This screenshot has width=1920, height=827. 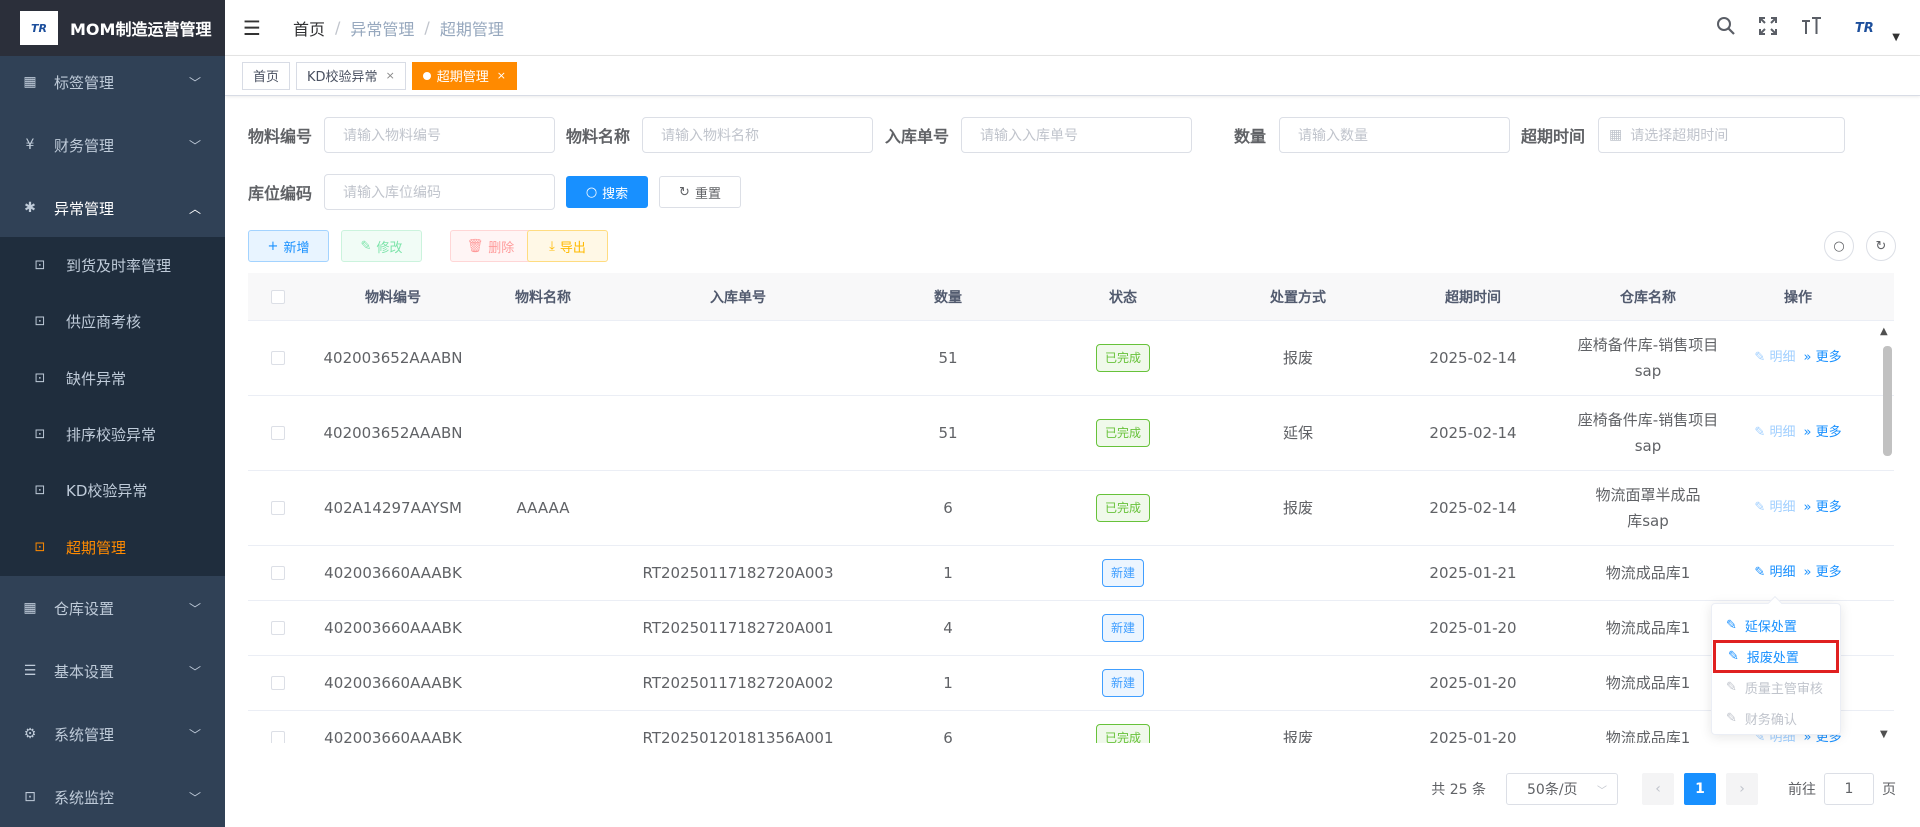 I want to click on sidebar-subitem-overdue: ⊡ 超期管理, so click(x=112, y=547).